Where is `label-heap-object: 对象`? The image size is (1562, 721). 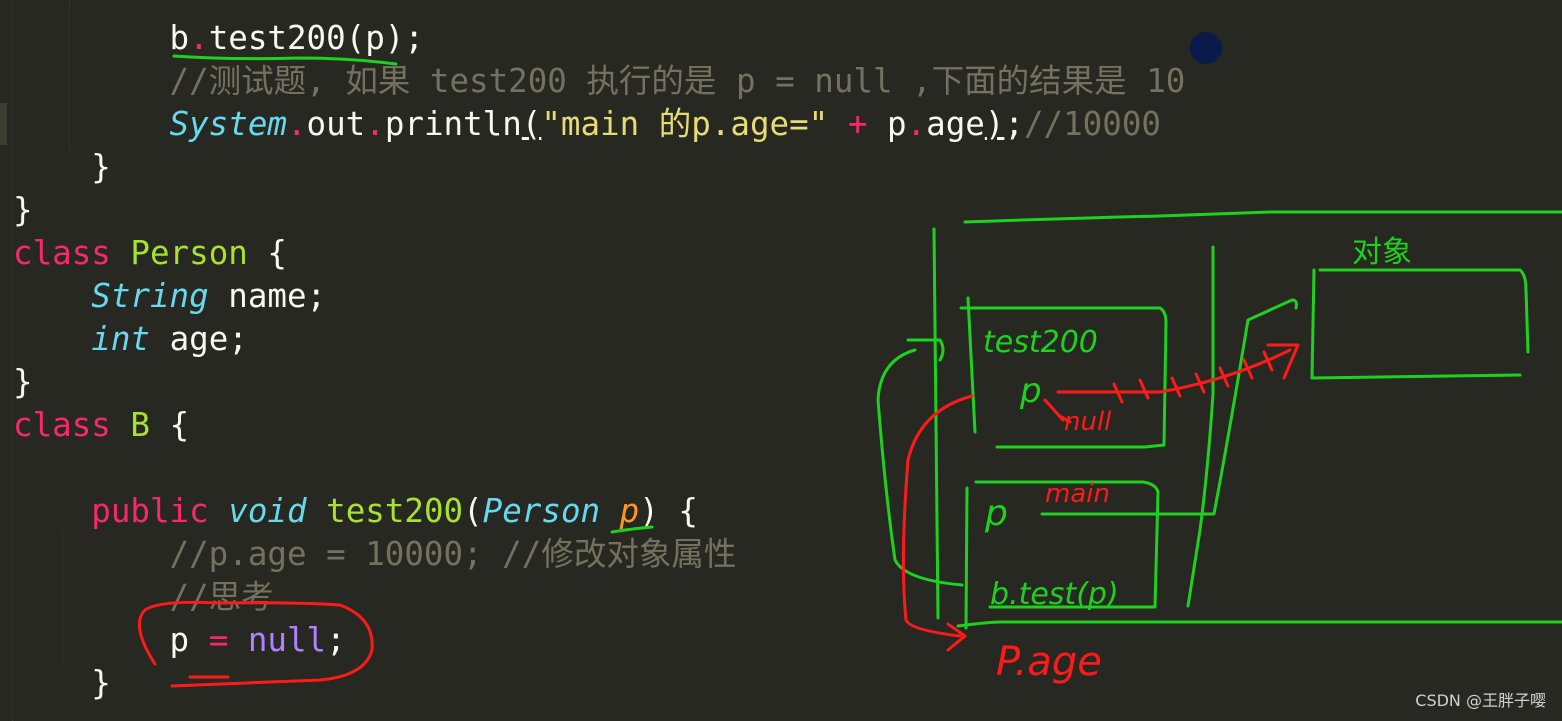 label-heap-object: 对象 is located at coordinates (1382, 252).